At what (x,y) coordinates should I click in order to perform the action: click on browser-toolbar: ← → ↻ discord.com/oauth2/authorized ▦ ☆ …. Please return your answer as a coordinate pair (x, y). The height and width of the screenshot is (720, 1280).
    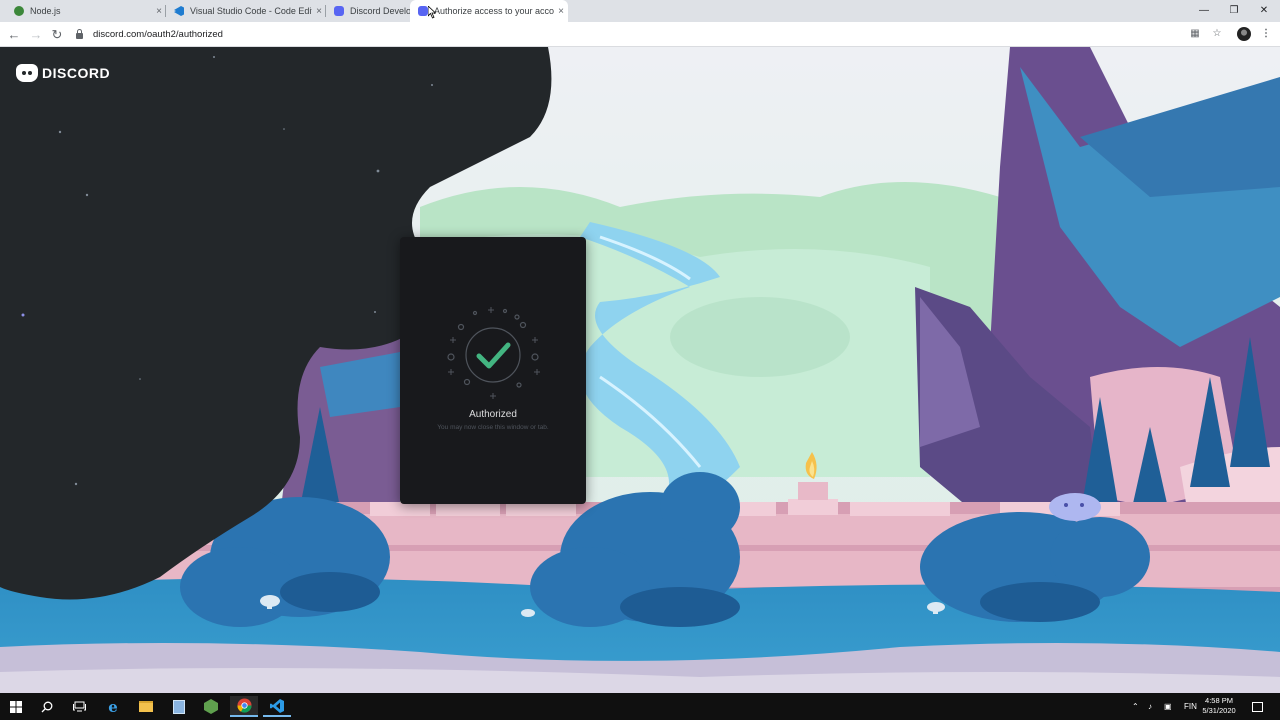
    Looking at the image, I should click on (640, 34).